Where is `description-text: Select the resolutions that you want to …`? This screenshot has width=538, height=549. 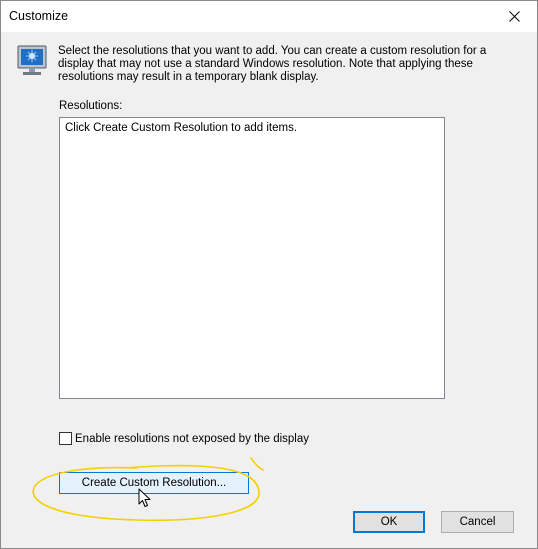
description-text: Select the resolutions that you want to … is located at coordinates (272, 64).